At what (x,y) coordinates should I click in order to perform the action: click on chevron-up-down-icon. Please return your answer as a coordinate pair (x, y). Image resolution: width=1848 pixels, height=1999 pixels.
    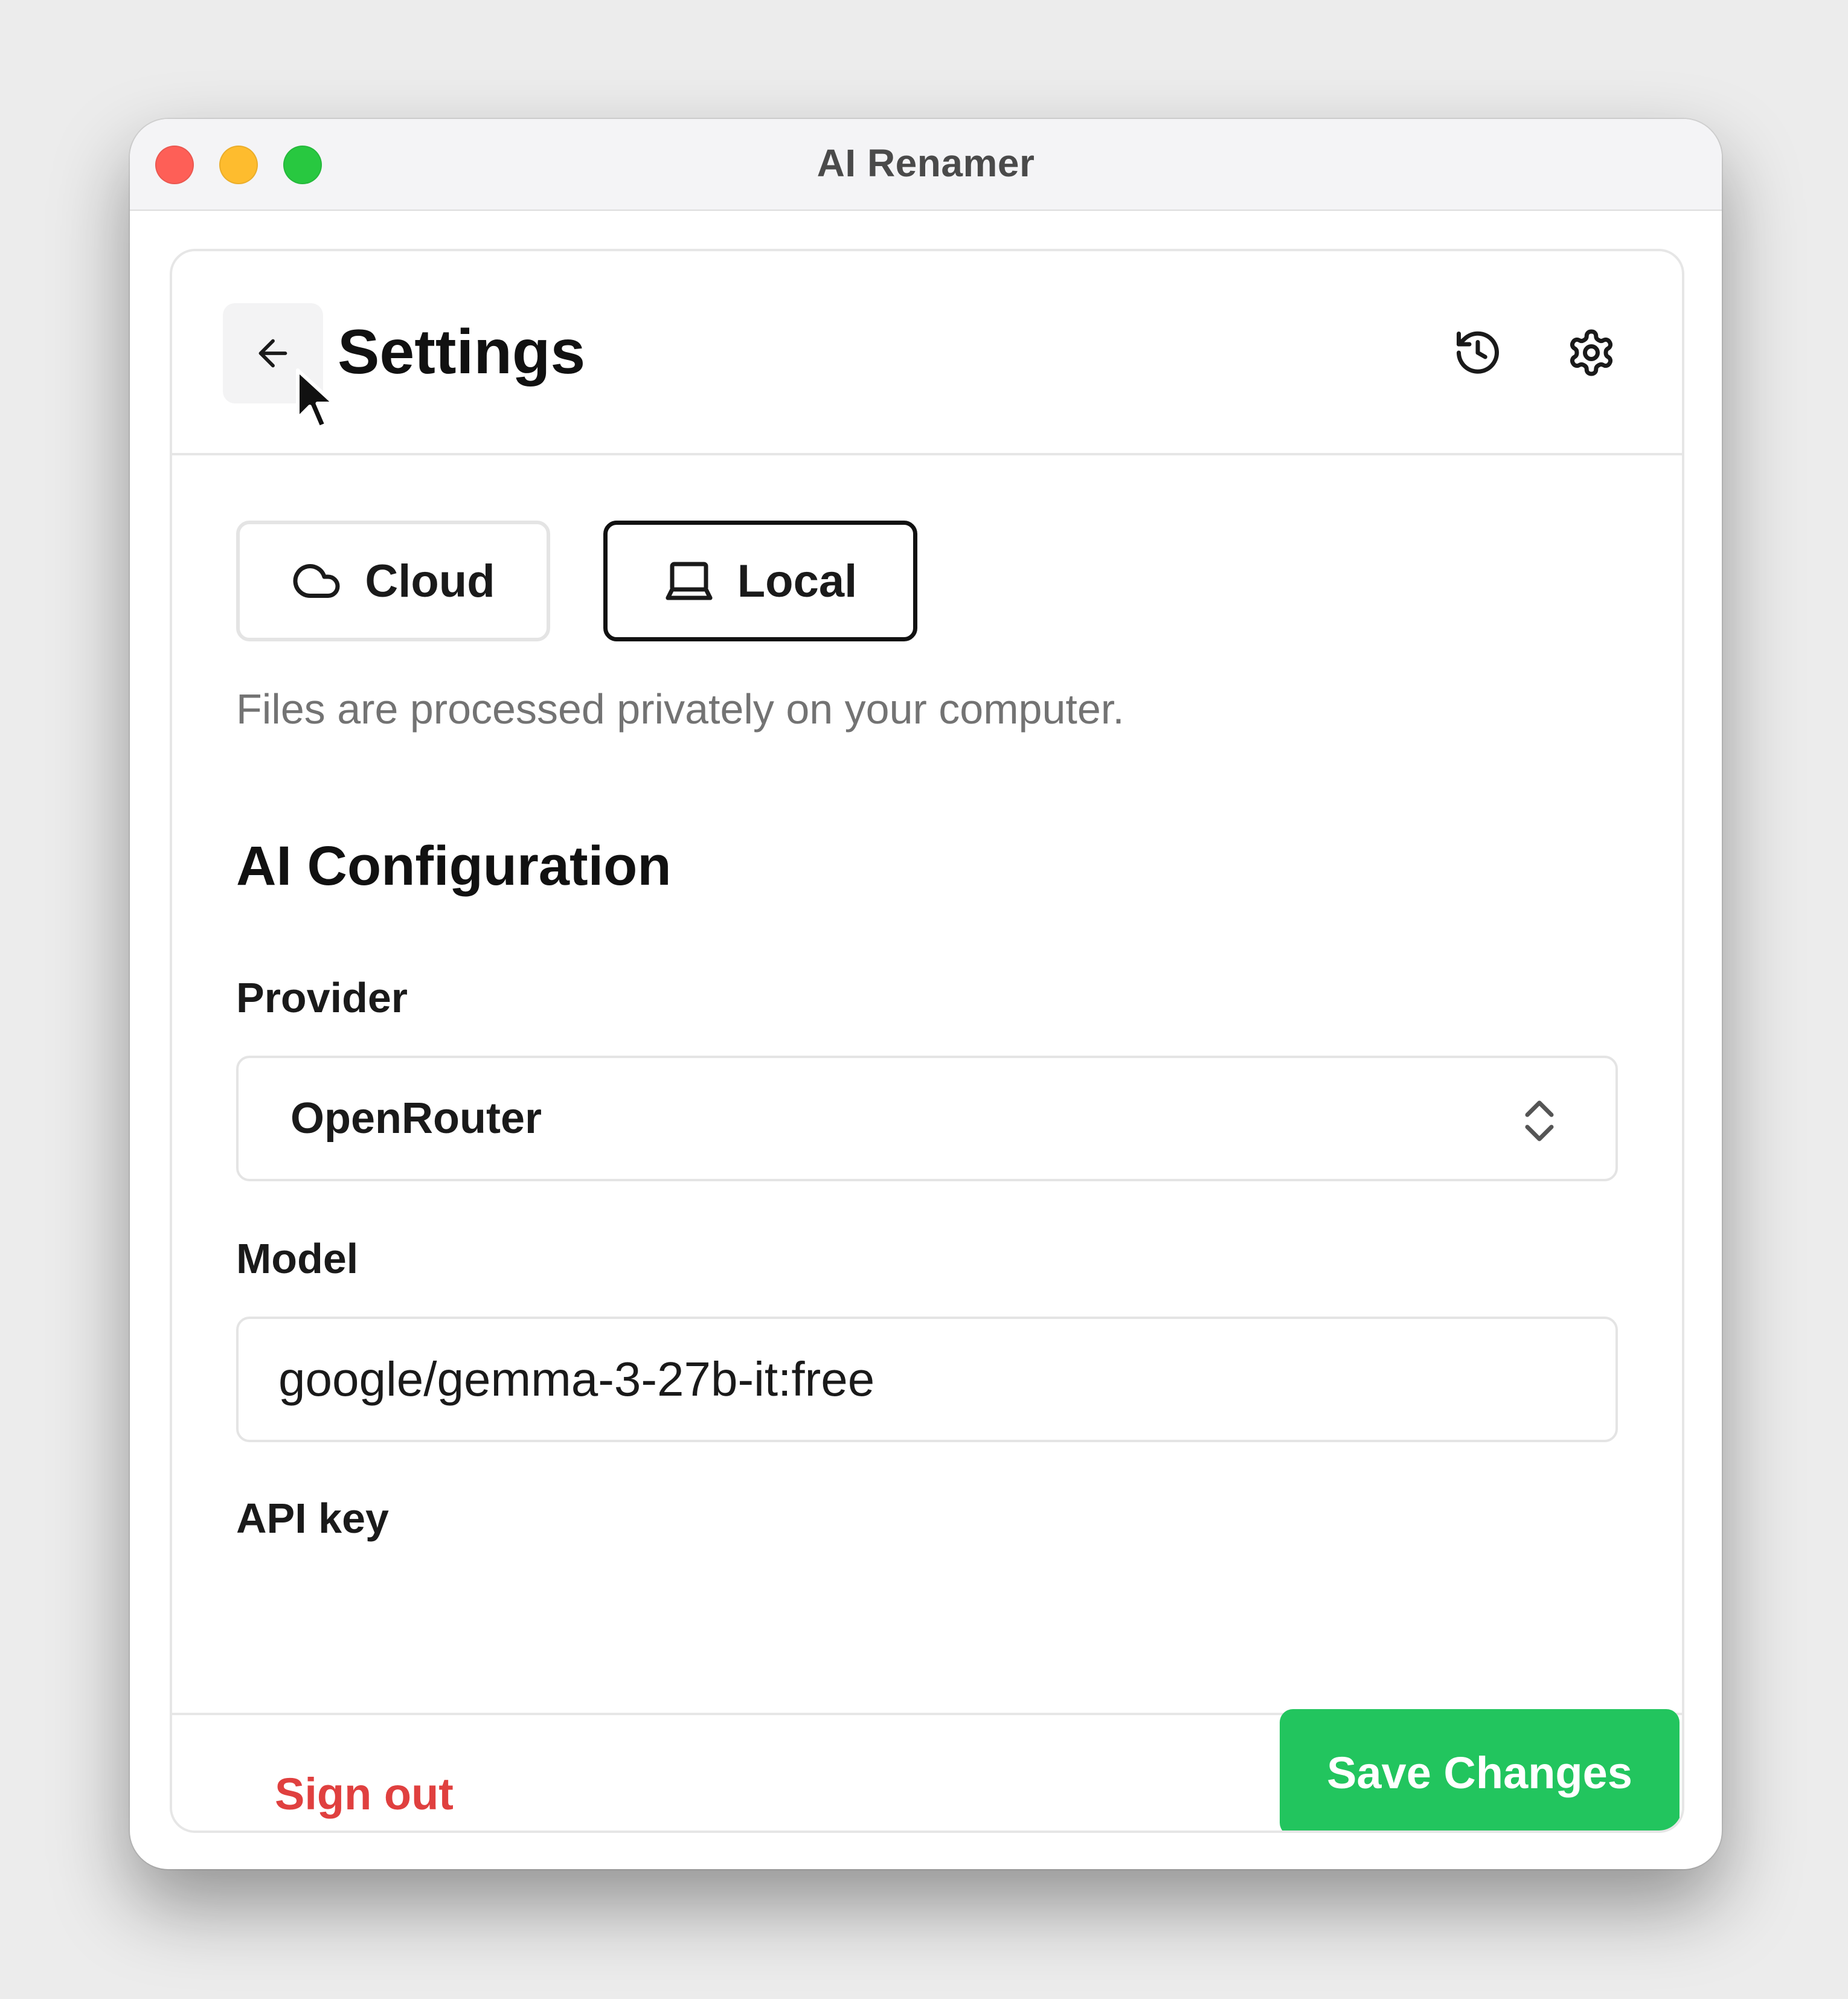
    Looking at the image, I should click on (1539, 1120).